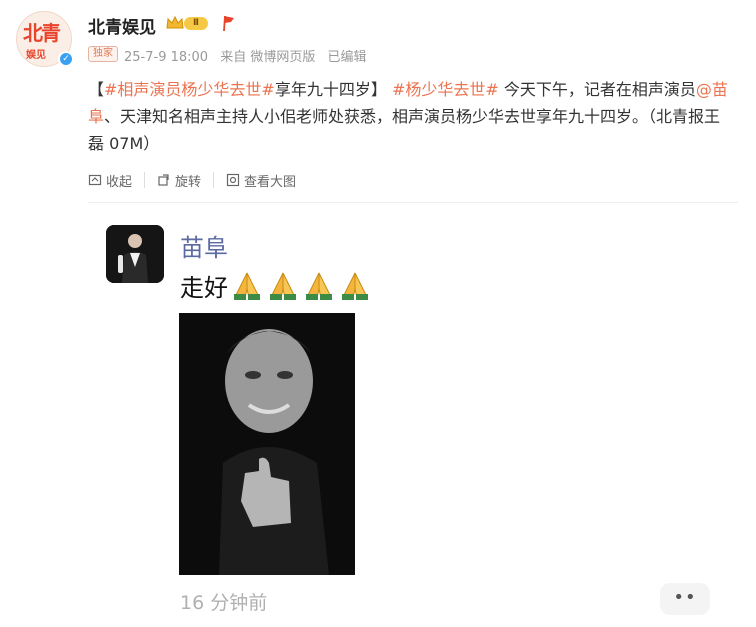 This screenshot has height=627, width=756. What do you see at coordinates (96, 89) in the screenshot?
I see `open-bracket: 【` at bounding box center [96, 89].